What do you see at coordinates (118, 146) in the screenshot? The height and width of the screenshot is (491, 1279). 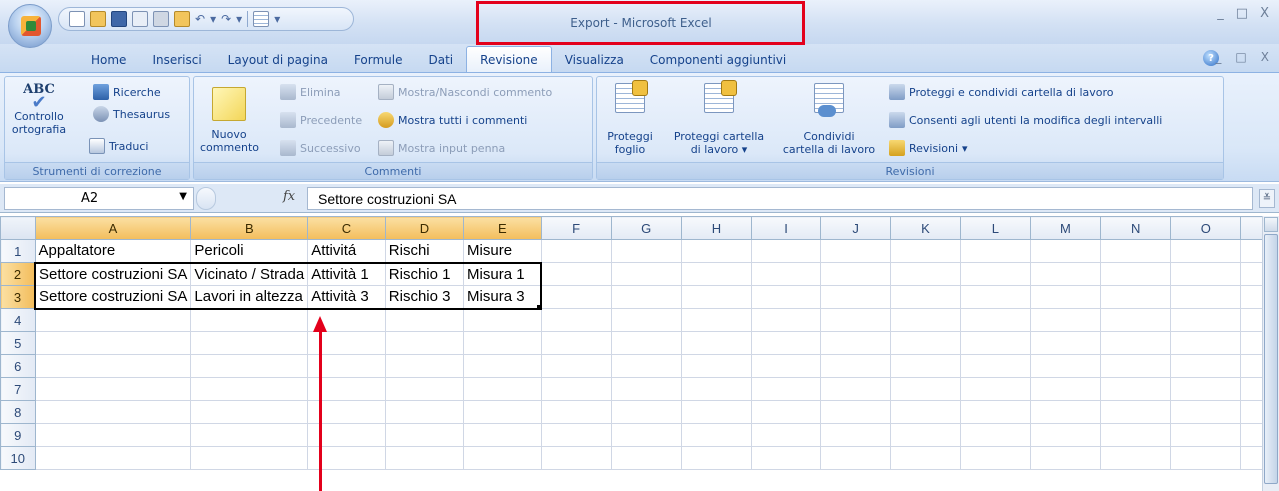 I see `translate-button: Traduci` at bounding box center [118, 146].